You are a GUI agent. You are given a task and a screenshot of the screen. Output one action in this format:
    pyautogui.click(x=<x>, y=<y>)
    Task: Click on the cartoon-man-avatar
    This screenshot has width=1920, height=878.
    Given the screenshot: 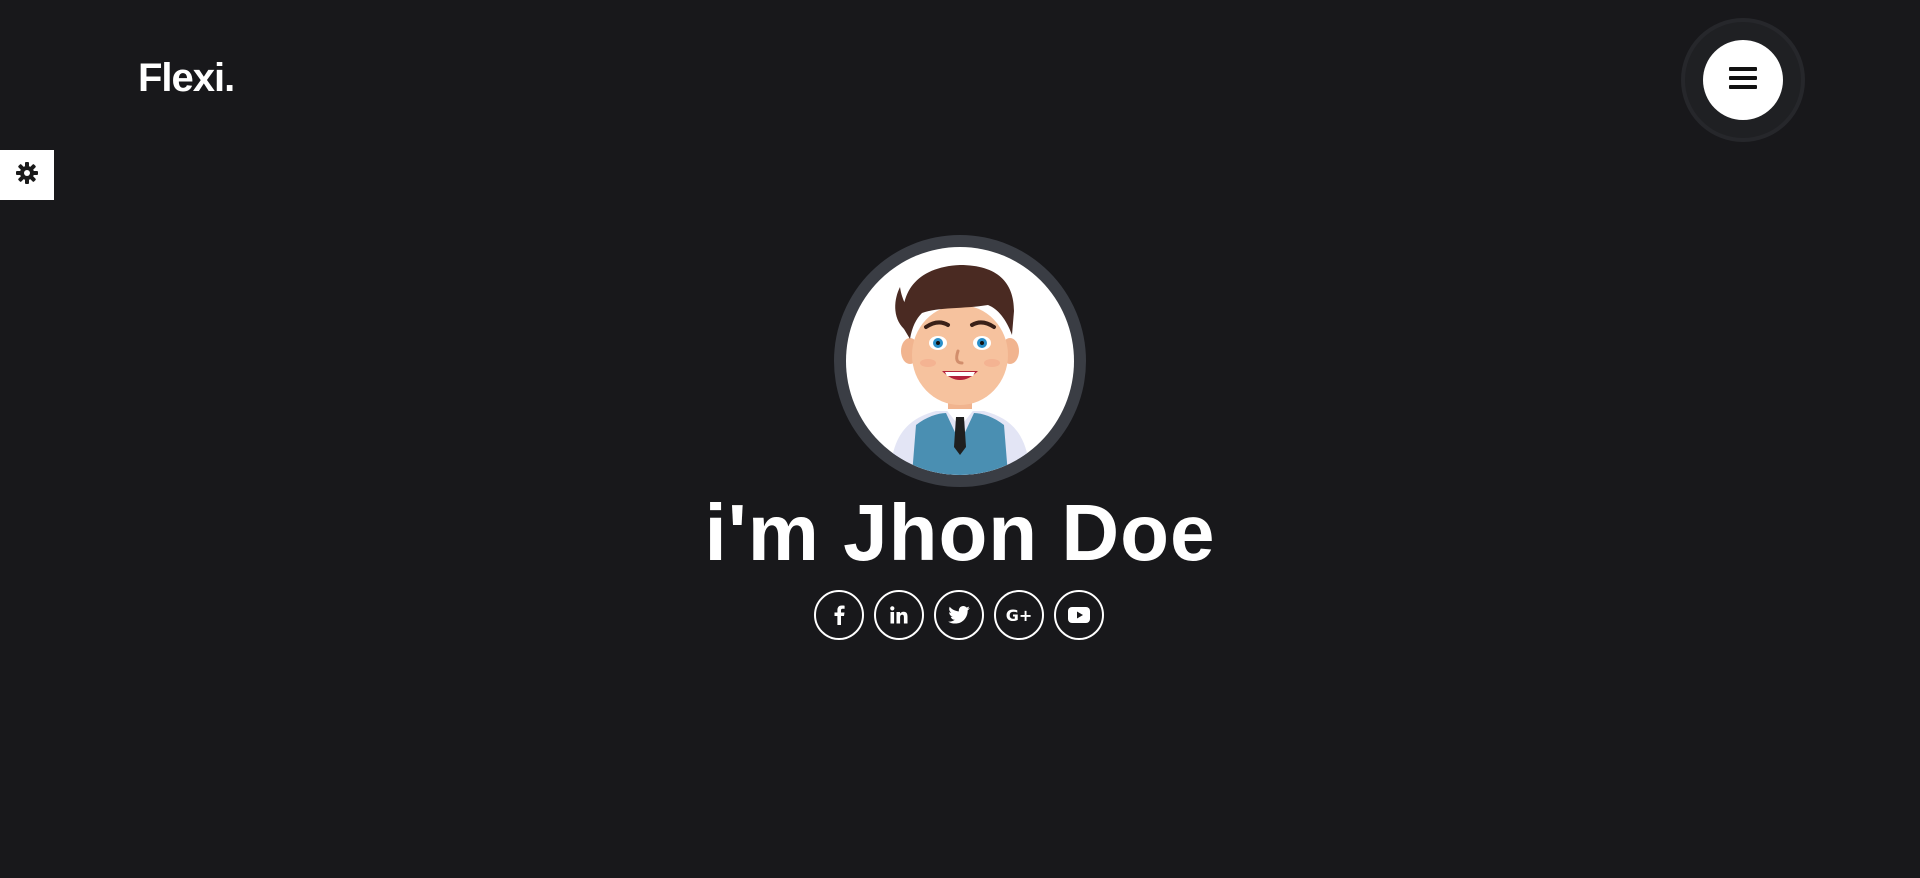 What is the action you would take?
    pyautogui.click(x=960, y=370)
    